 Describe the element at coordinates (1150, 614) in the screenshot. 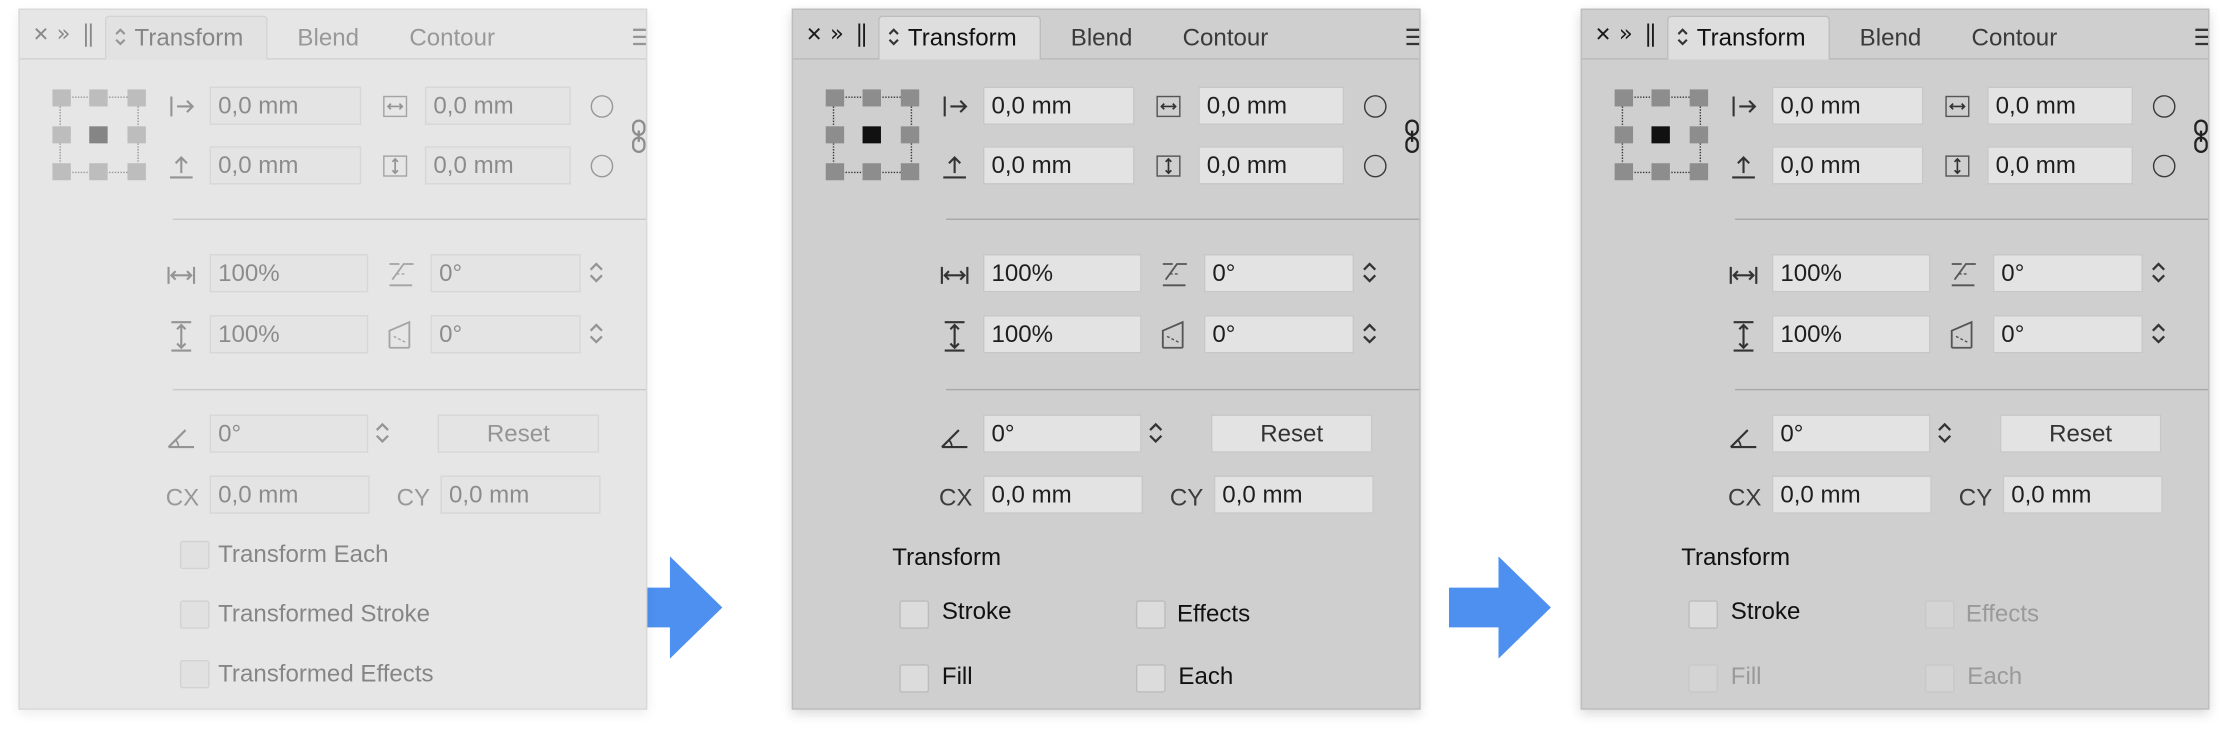

I see `checkbox-effects` at that location.